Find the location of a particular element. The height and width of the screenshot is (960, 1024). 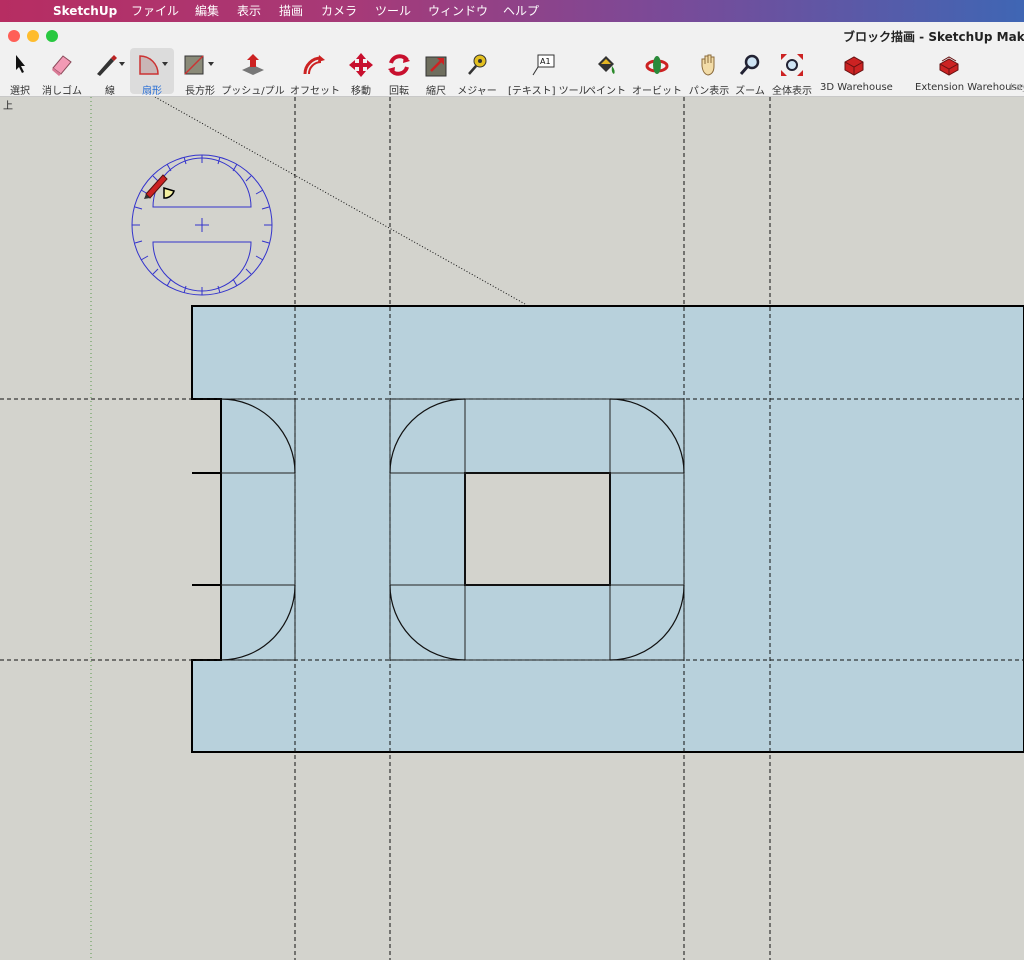

tape-measure-icon is located at coordinates (477, 65).